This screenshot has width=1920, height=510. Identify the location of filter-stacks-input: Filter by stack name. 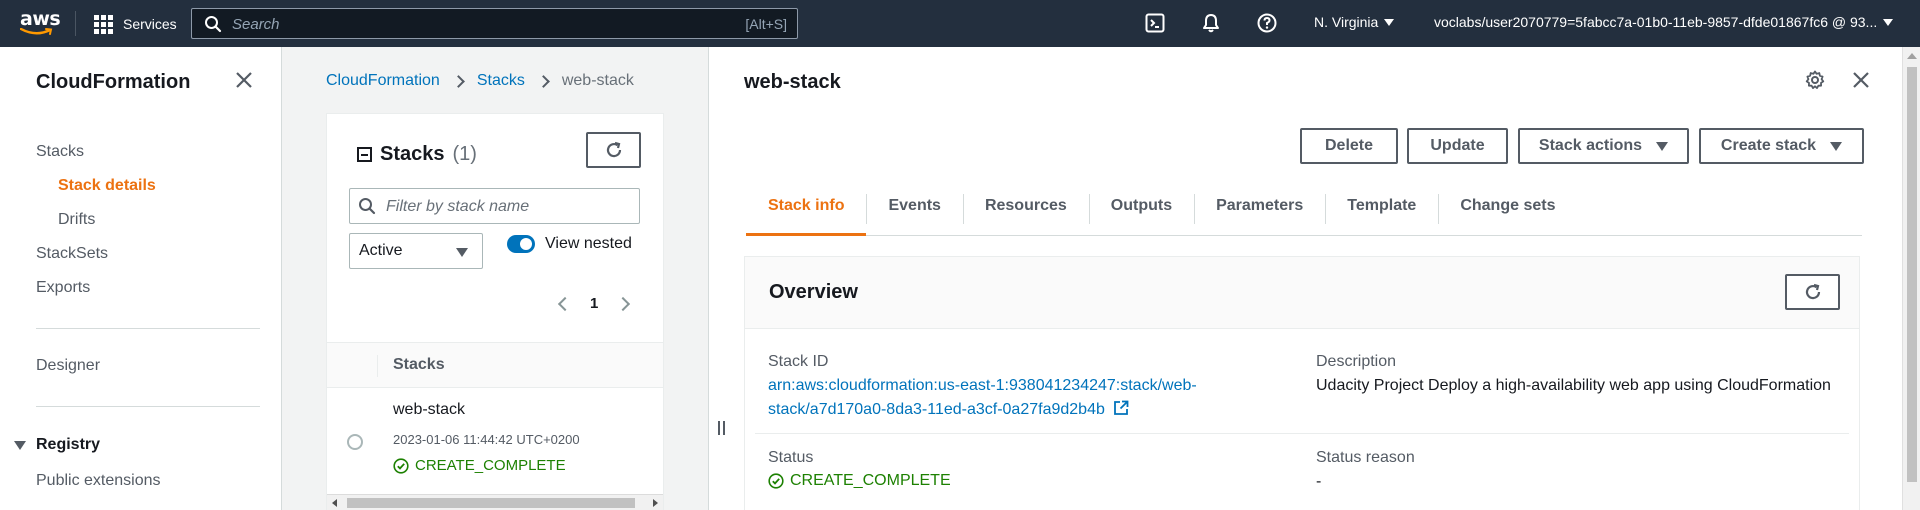
(494, 206).